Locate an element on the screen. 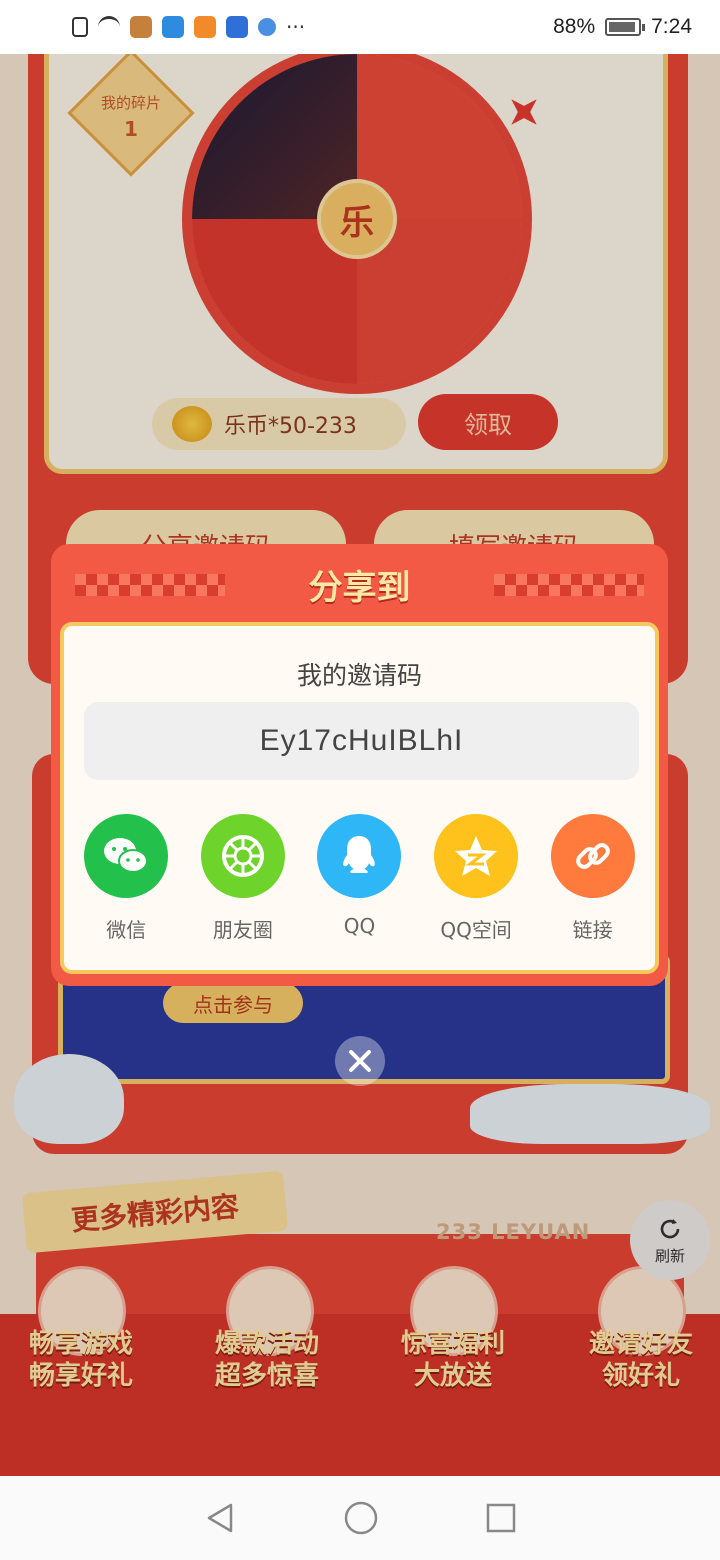 The height and width of the screenshot is (1560, 720). qq-icon is located at coordinates (359, 856).